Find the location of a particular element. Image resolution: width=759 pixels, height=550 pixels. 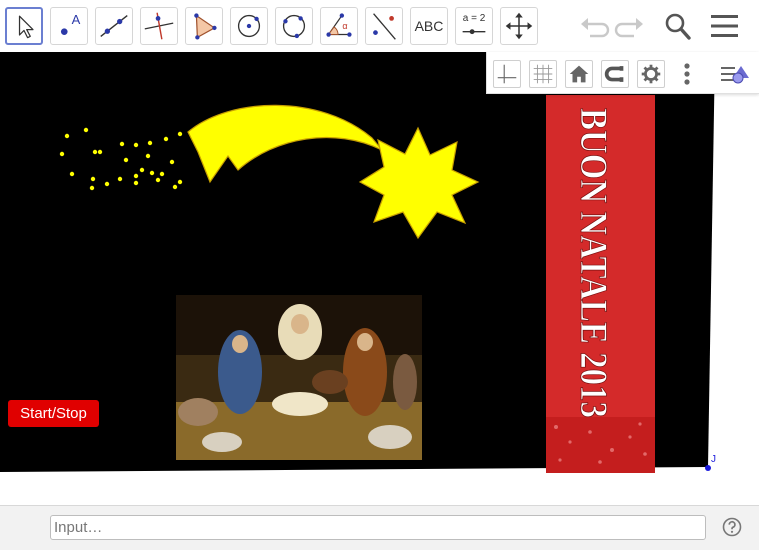

graphics-settings-button is located at coordinates (651, 74).